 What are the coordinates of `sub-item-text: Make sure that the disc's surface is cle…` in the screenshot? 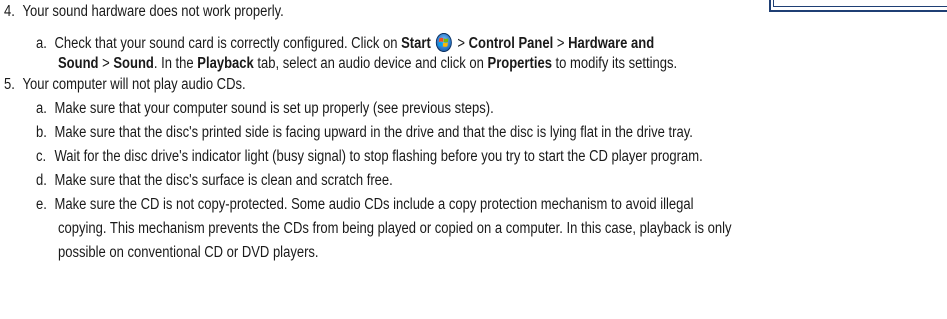 It's located at (223, 180).